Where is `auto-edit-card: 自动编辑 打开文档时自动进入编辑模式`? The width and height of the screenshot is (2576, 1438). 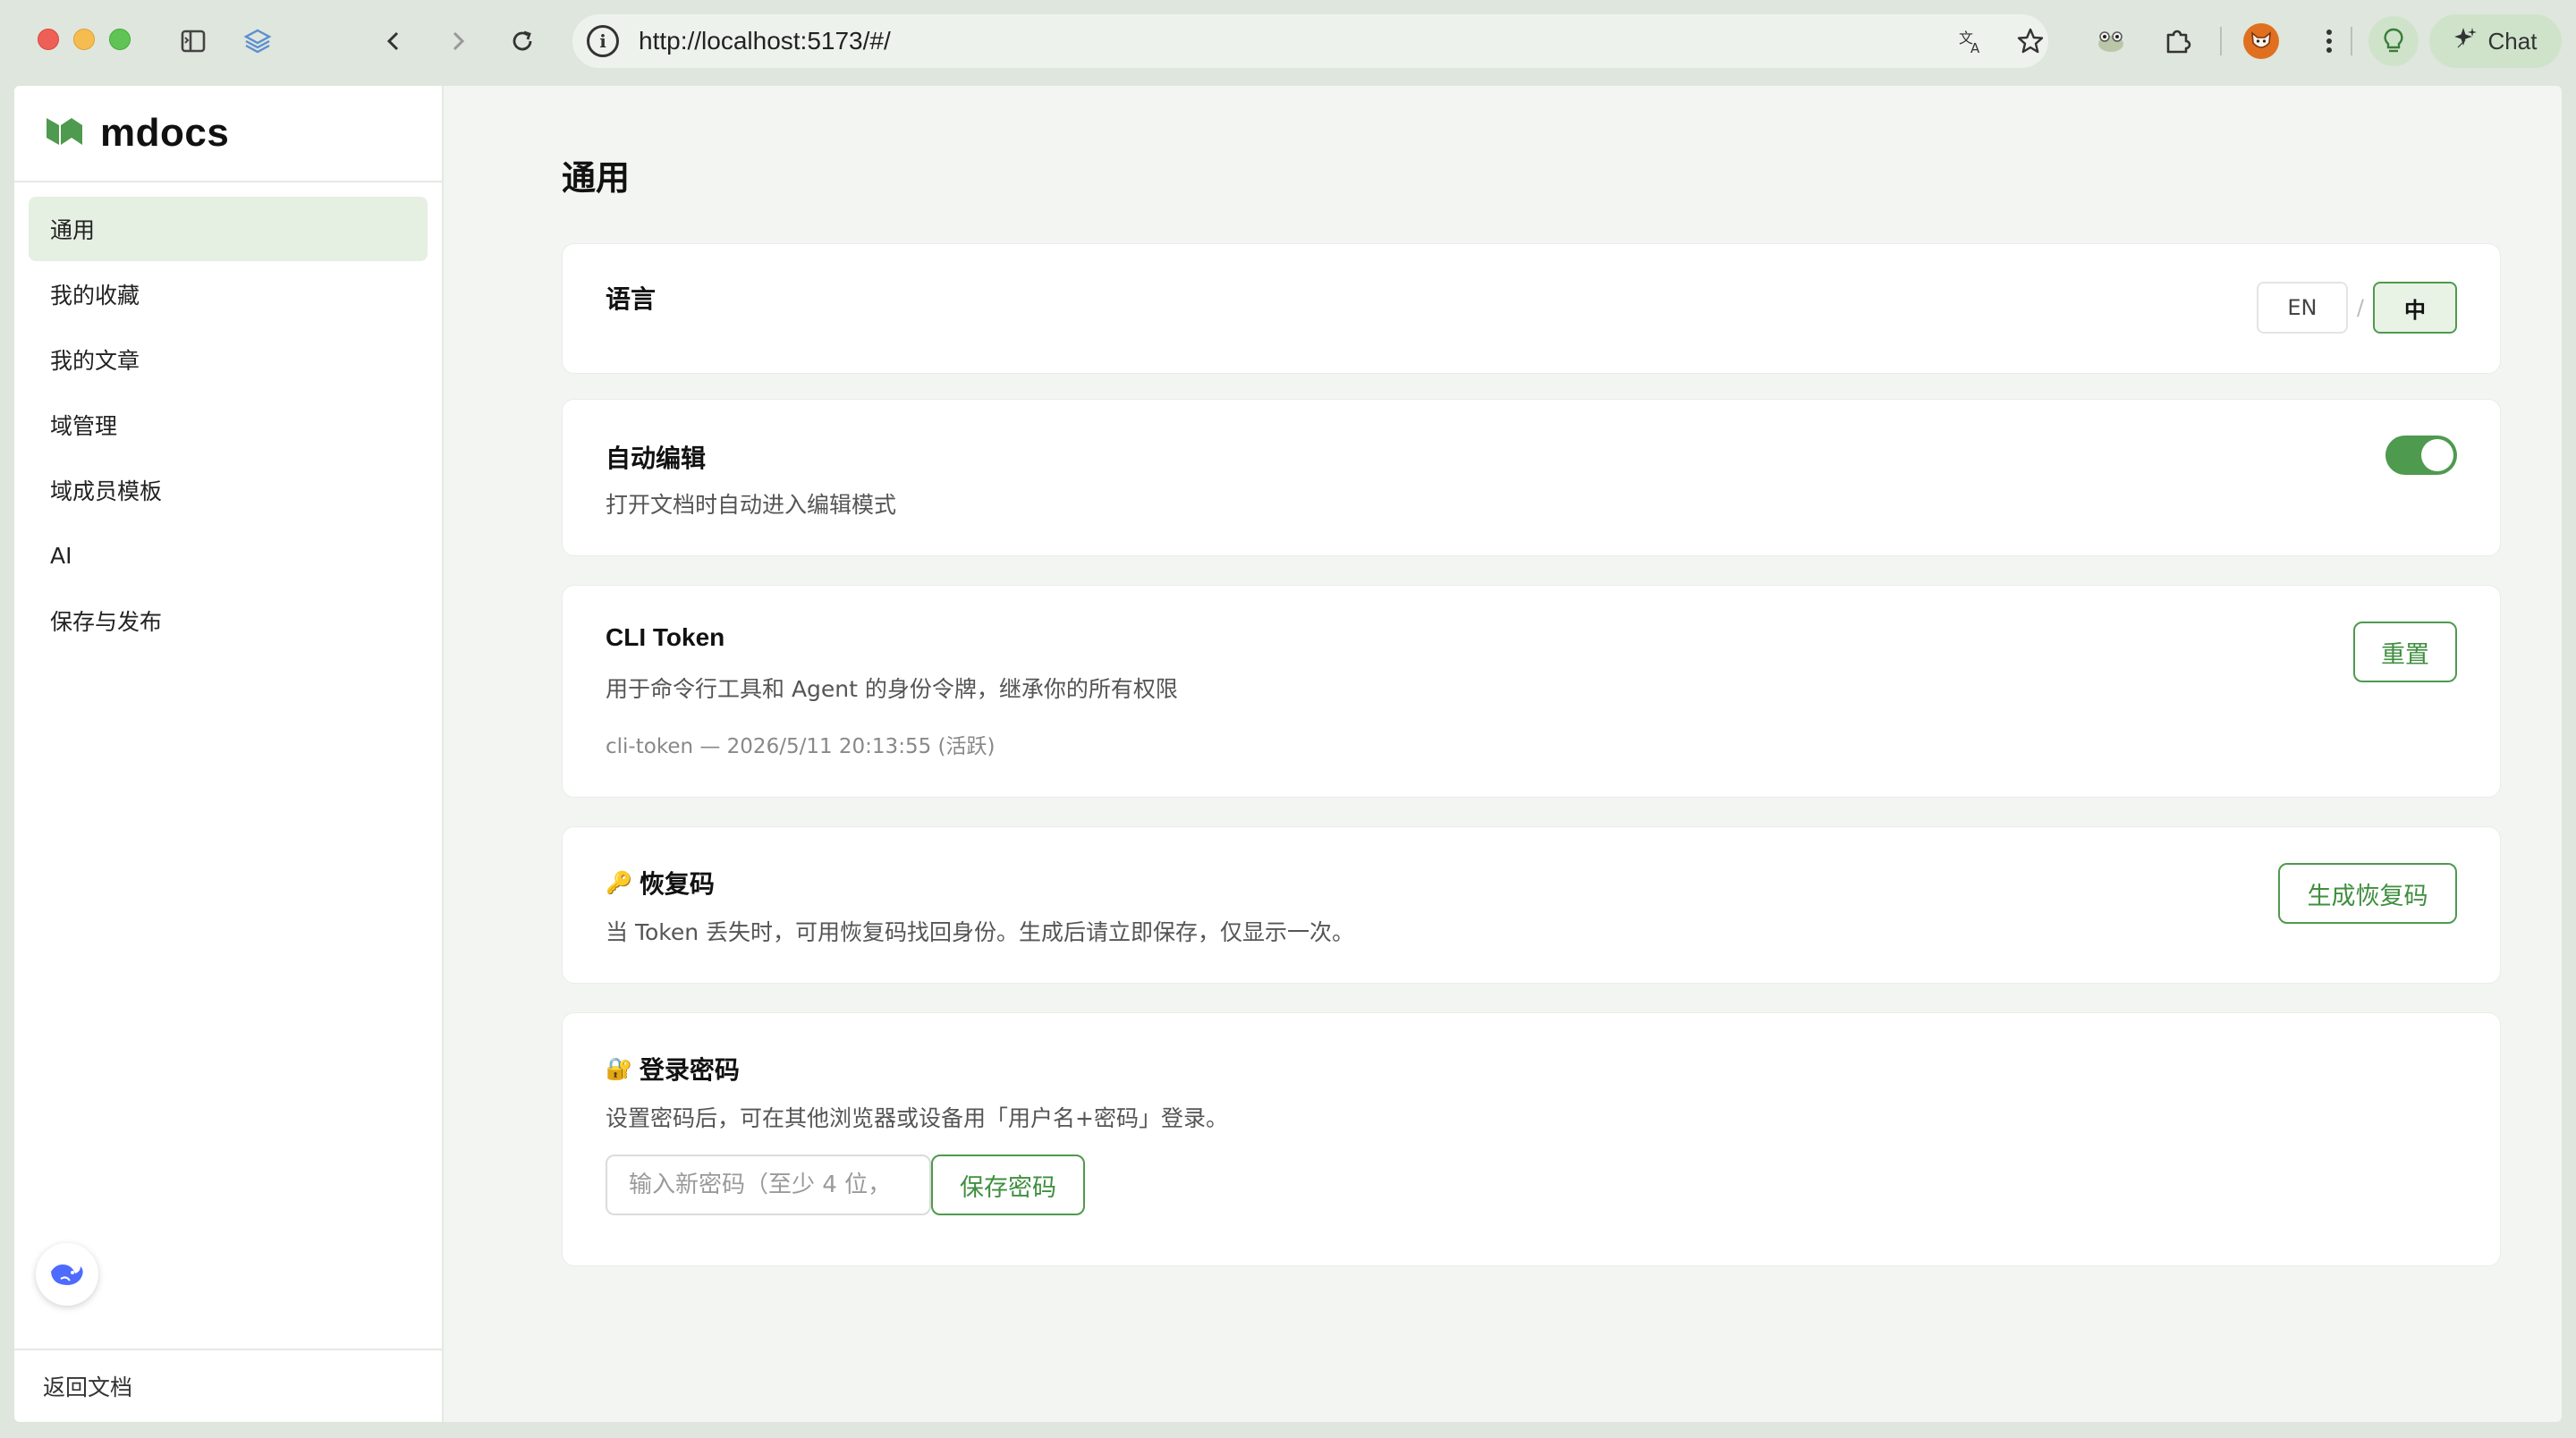
auto-edit-card: 自动编辑 打开文档时自动进入编辑模式 is located at coordinates (1531, 477).